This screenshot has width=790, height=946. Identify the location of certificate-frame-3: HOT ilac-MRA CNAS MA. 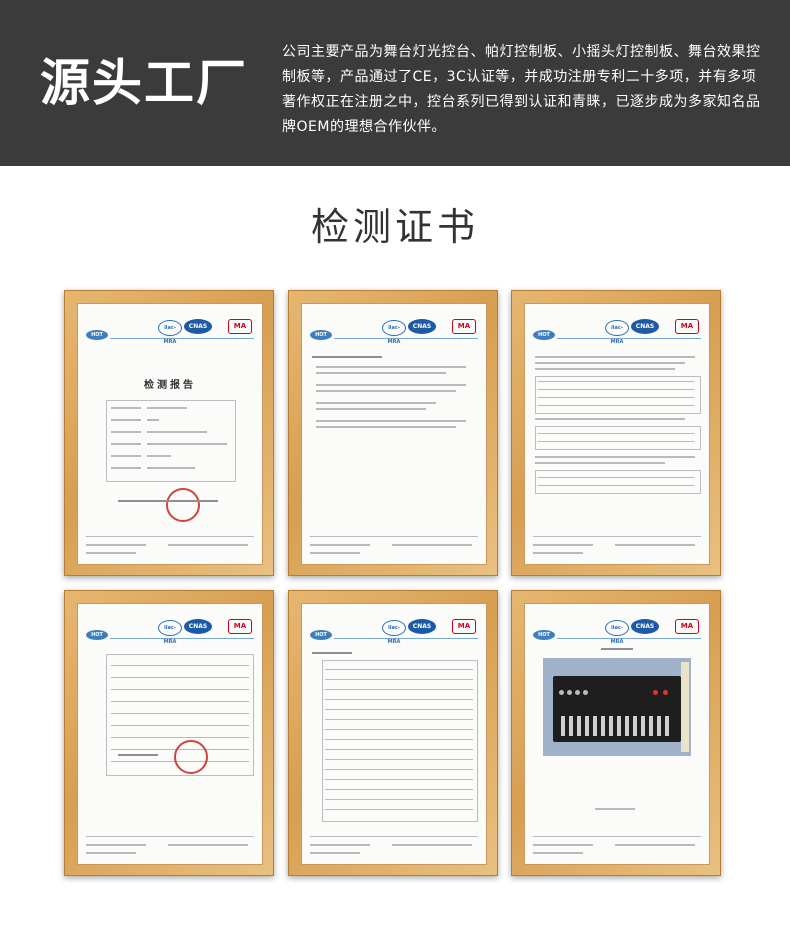
(616, 433).